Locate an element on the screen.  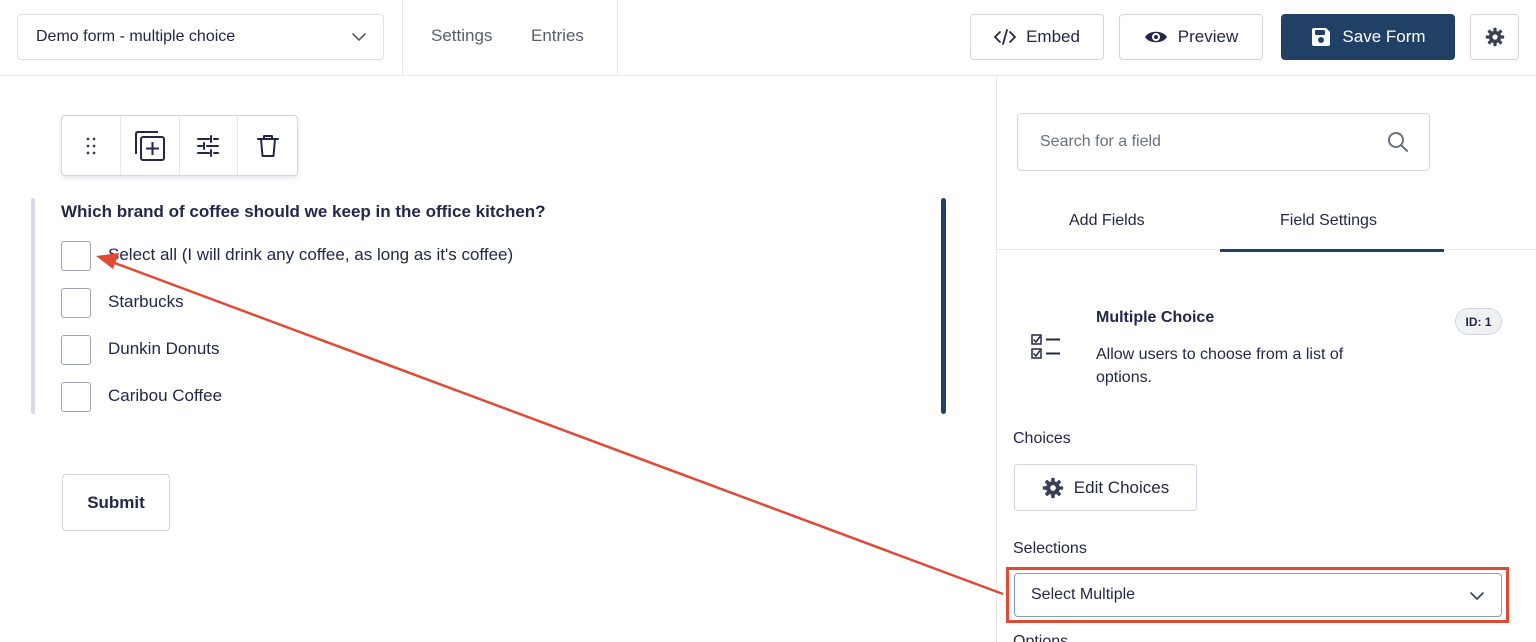
selections-value: Select Multiple is located at coordinates (1083, 594).